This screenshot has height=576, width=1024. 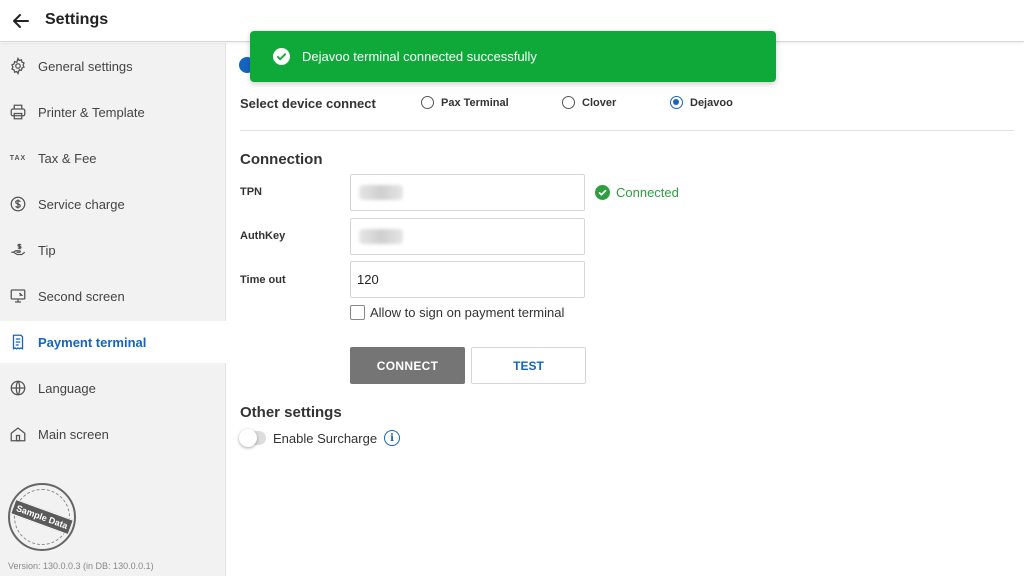 I want to click on sidebar-item-label: Language, so click(x=67, y=388).